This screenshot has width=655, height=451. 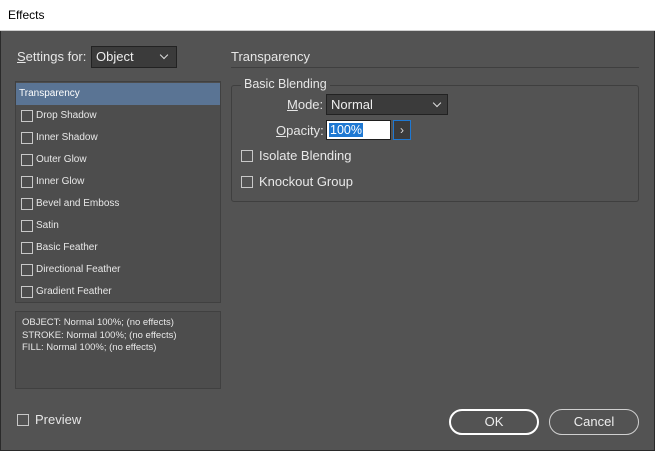 I want to click on effect-label: Gradient Feather, so click(x=74, y=291).